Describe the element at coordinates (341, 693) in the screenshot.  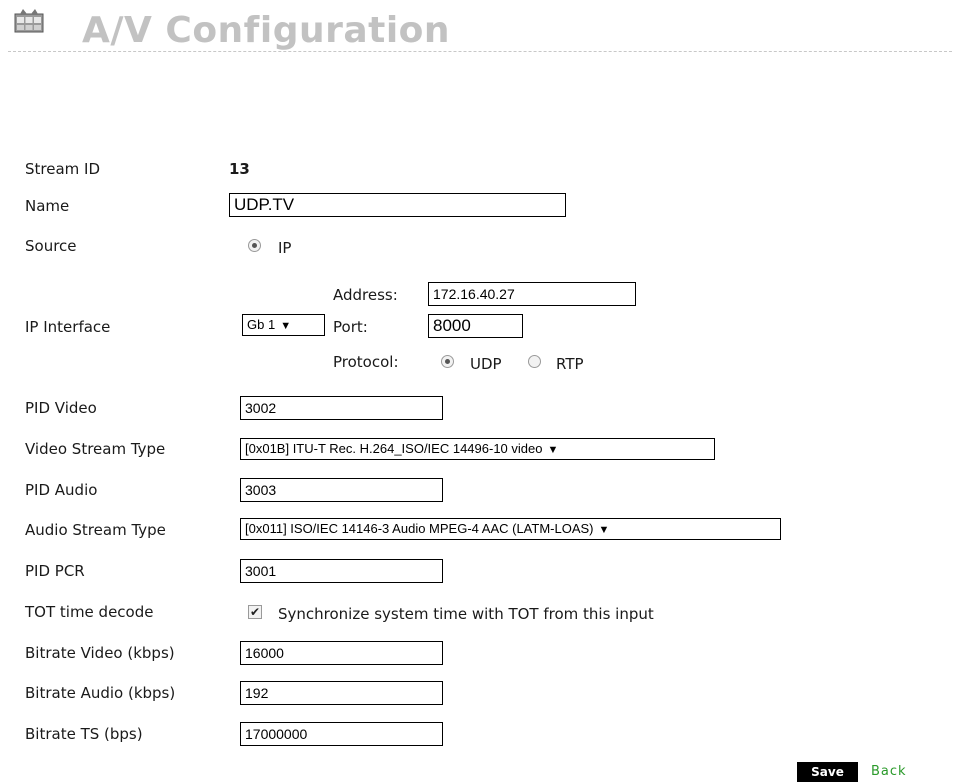
I see `bitrate-audio-input: 192` at that location.